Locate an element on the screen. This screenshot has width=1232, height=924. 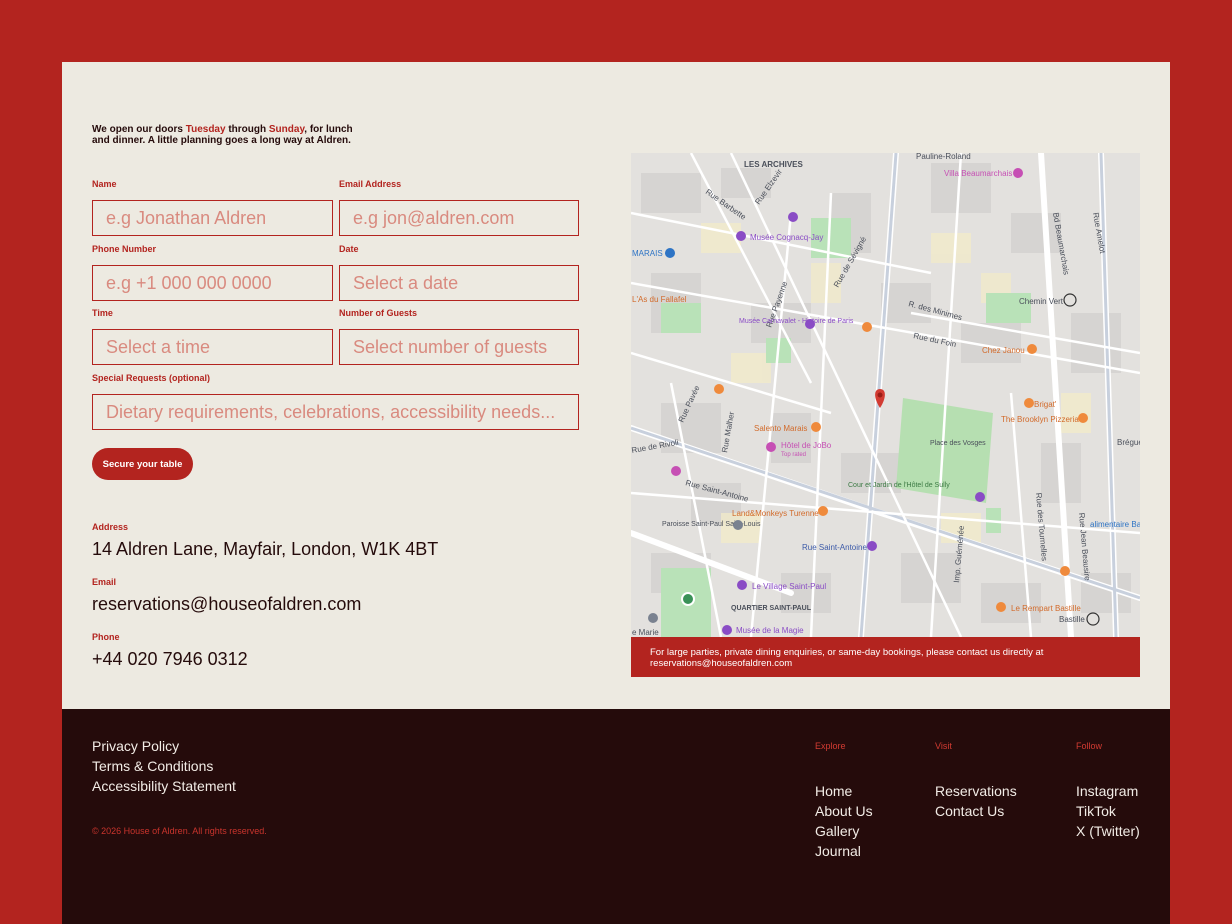
visit-heading: Visit is located at coordinates (943, 746).